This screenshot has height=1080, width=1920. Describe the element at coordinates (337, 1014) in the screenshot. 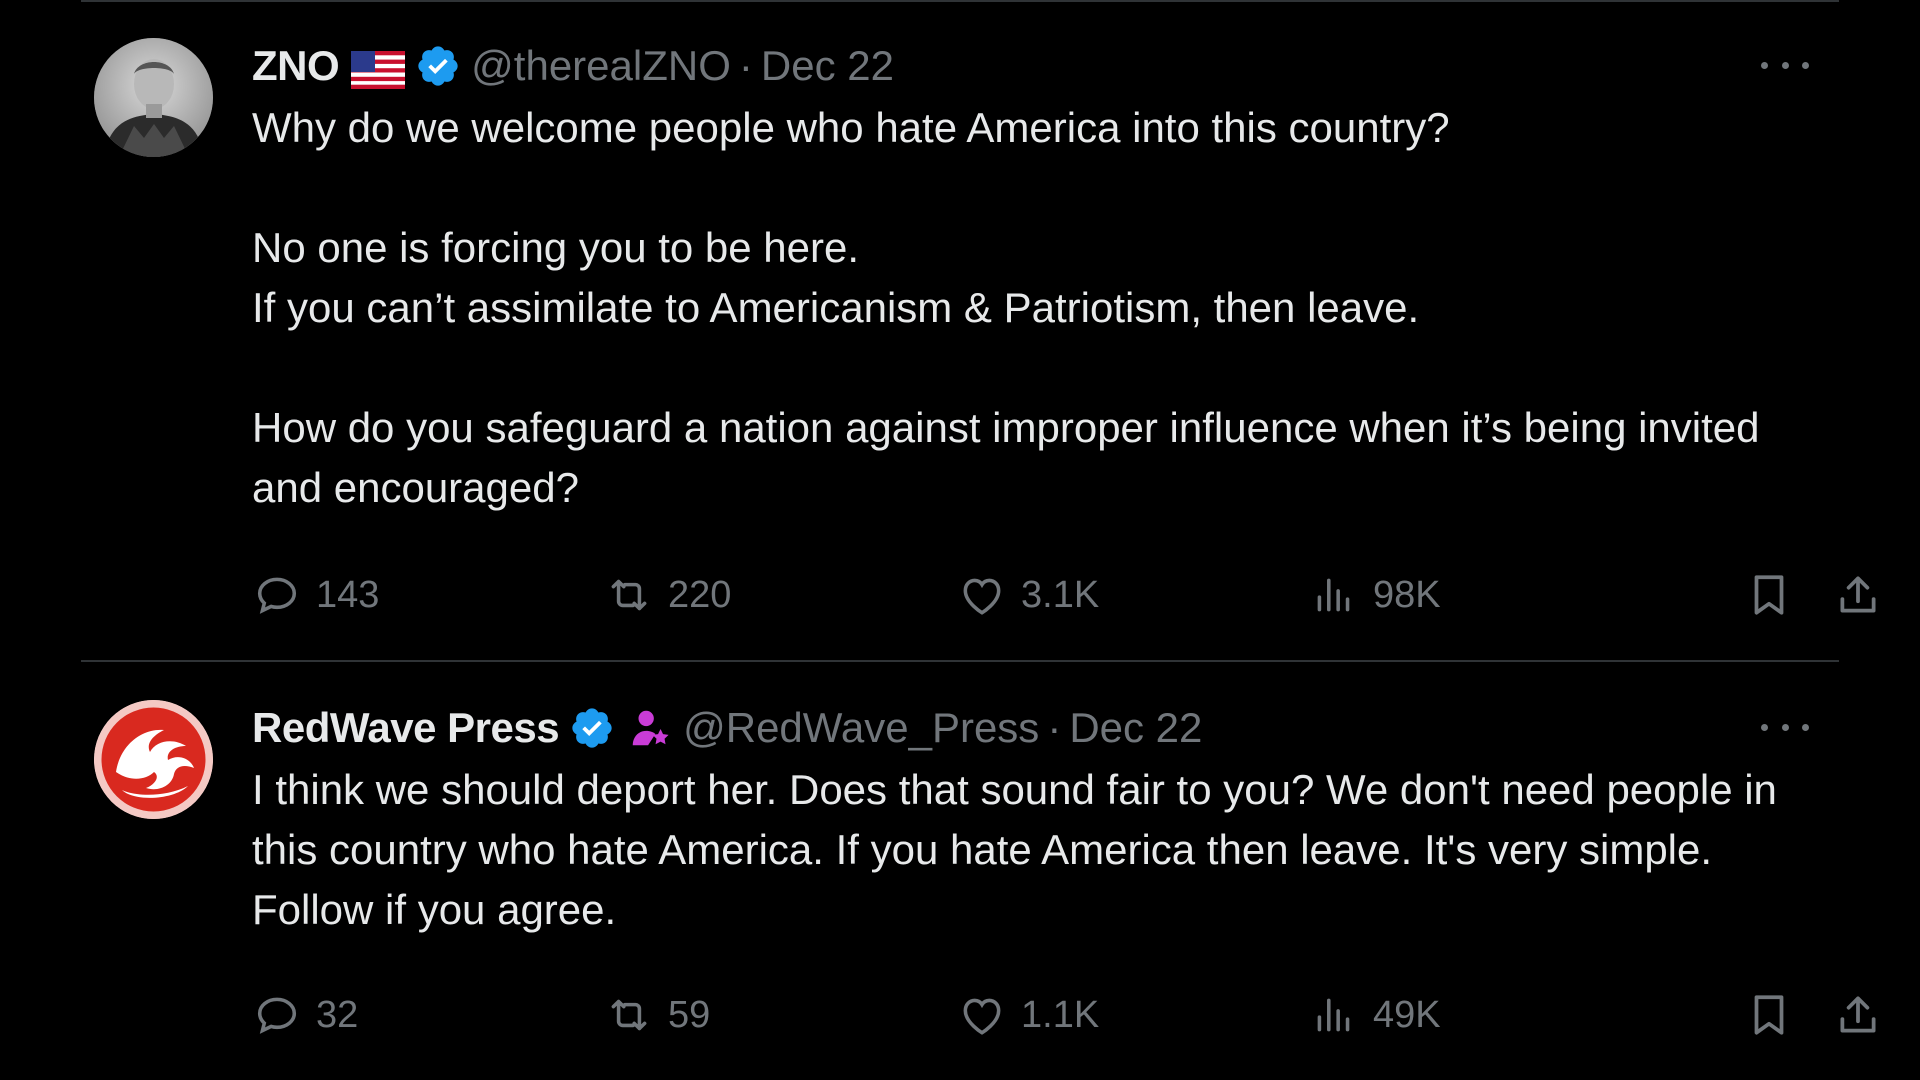

I see `reply-count: 32` at that location.